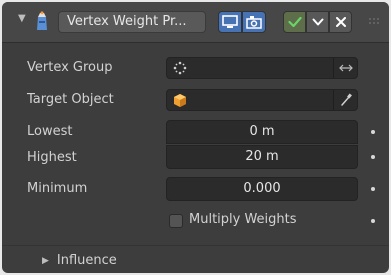 Image resolution: width=391 pixels, height=275 pixels. Describe the element at coordinates (373, 189) in the screenshot. I see `minimum-keyframe-dot` at that location.